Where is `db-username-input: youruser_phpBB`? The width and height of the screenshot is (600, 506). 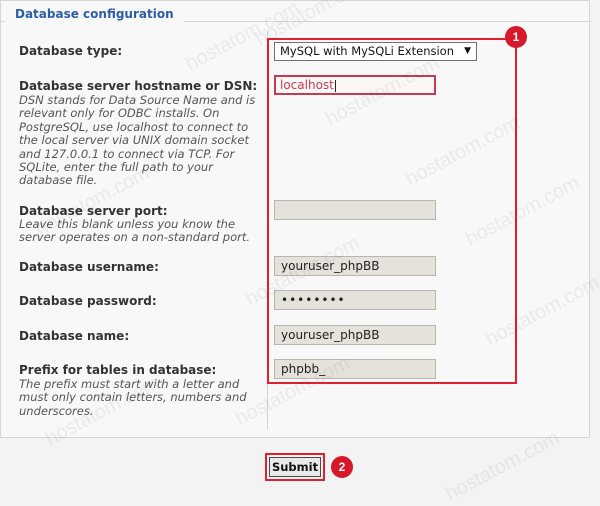
db-username-input: youruser_phpBB is located at coordinates (355, 266).